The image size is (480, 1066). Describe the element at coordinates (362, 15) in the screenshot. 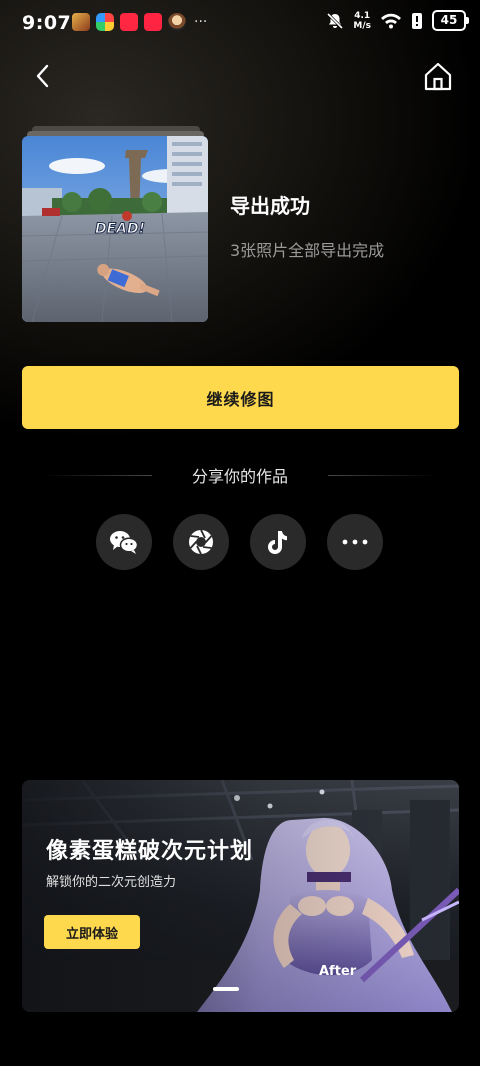

I see `network-speed-value: 4.1` at that location.